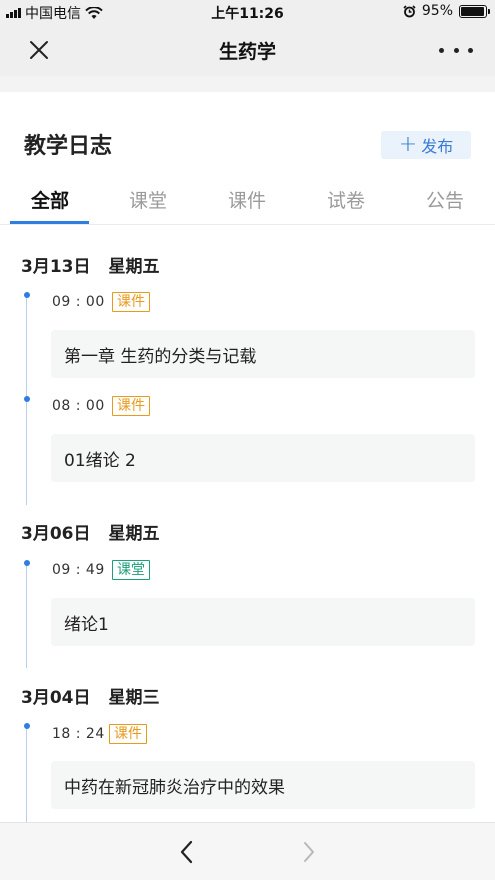 This screenshot has height=880, width=495. I want to click on forward-button, so click(309, 852).